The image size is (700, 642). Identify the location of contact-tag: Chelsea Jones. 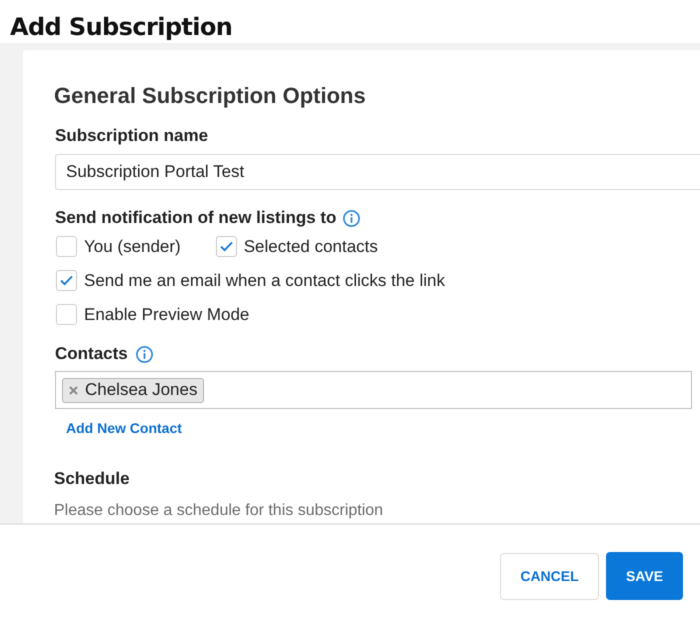
(133, 390).